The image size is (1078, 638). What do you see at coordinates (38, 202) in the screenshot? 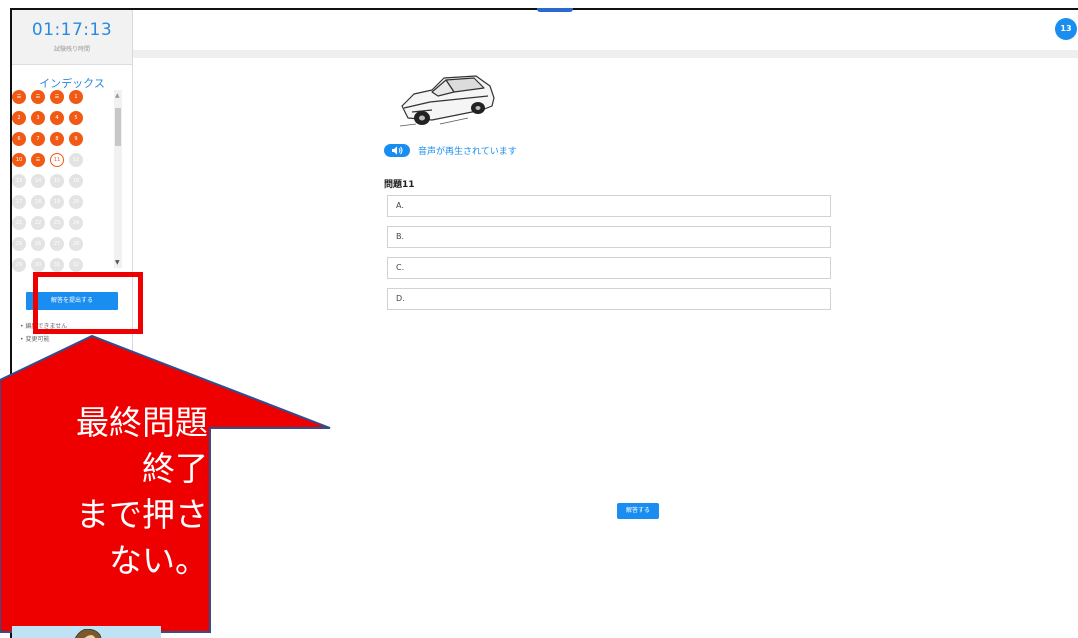
I see `index-question-18: 18` at bounding box center [38, 202].